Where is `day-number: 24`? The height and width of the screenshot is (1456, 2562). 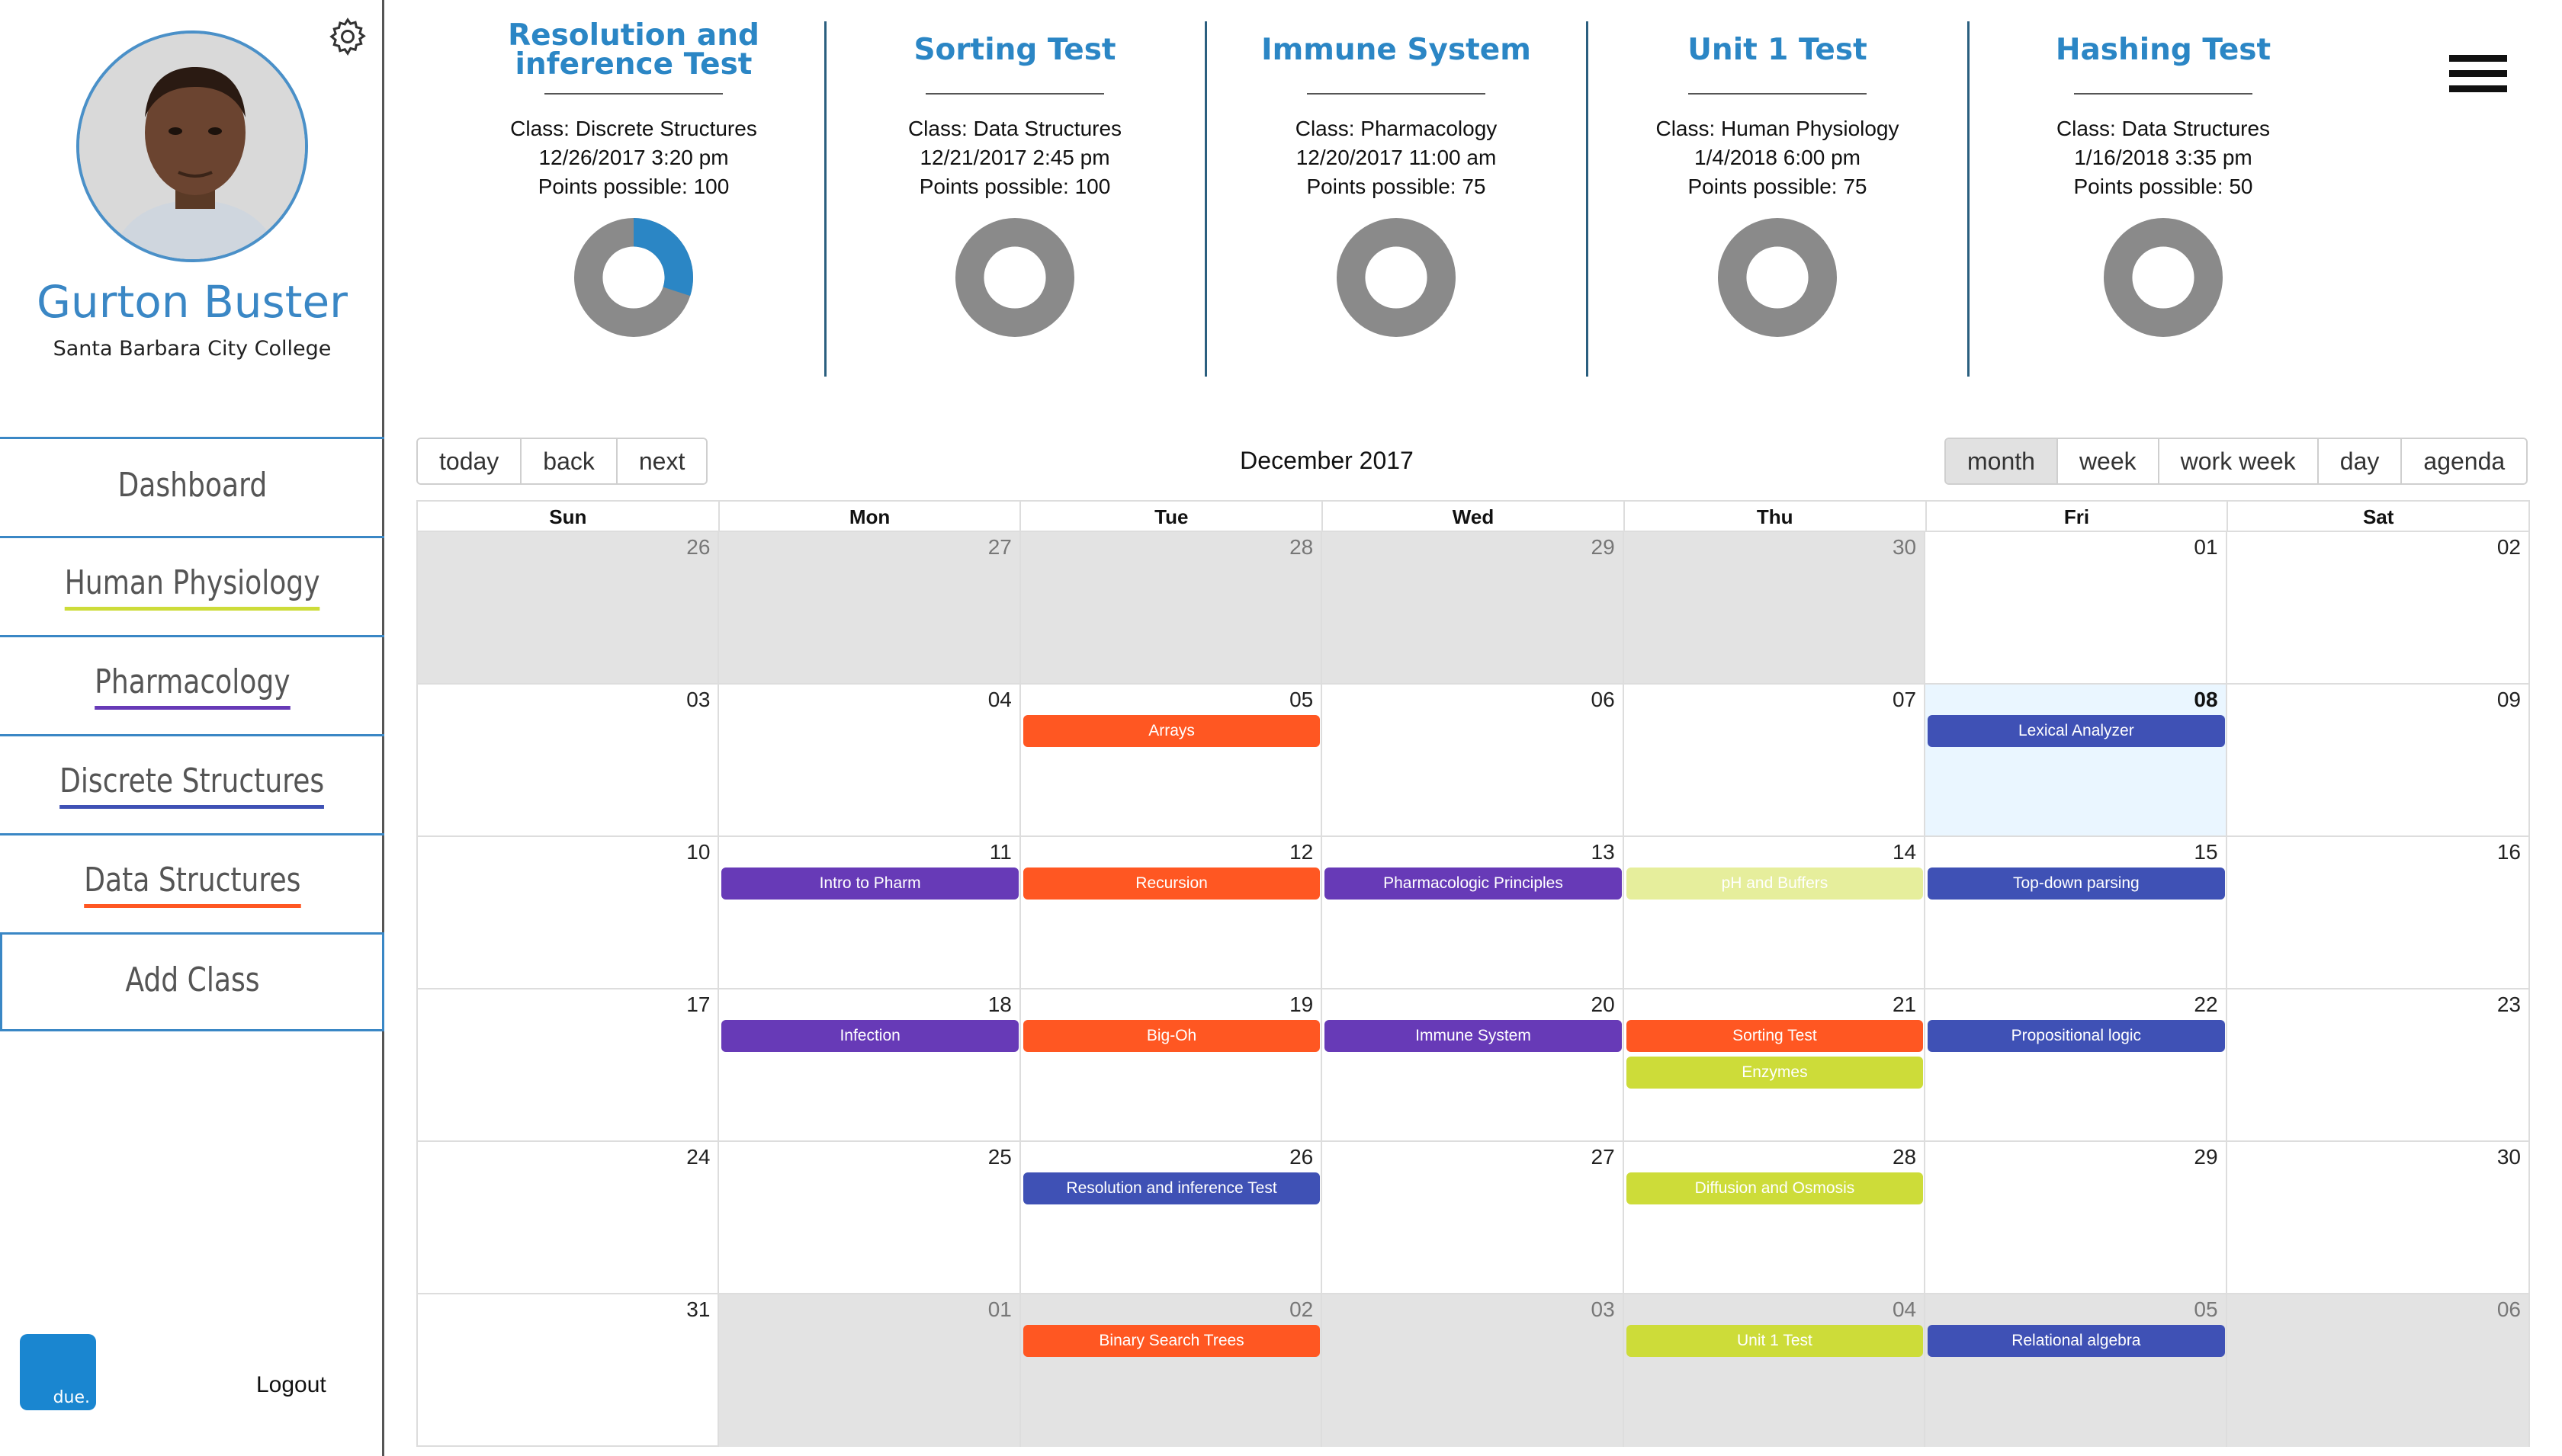 day-number: 24 is located at coordinates (698, 1157).